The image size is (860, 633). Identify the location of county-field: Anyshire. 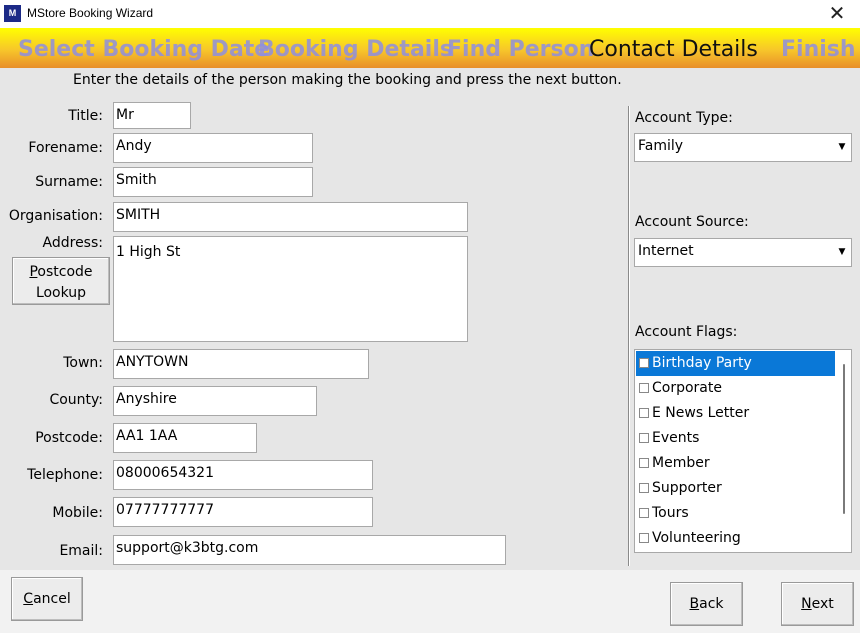
(215, 401).